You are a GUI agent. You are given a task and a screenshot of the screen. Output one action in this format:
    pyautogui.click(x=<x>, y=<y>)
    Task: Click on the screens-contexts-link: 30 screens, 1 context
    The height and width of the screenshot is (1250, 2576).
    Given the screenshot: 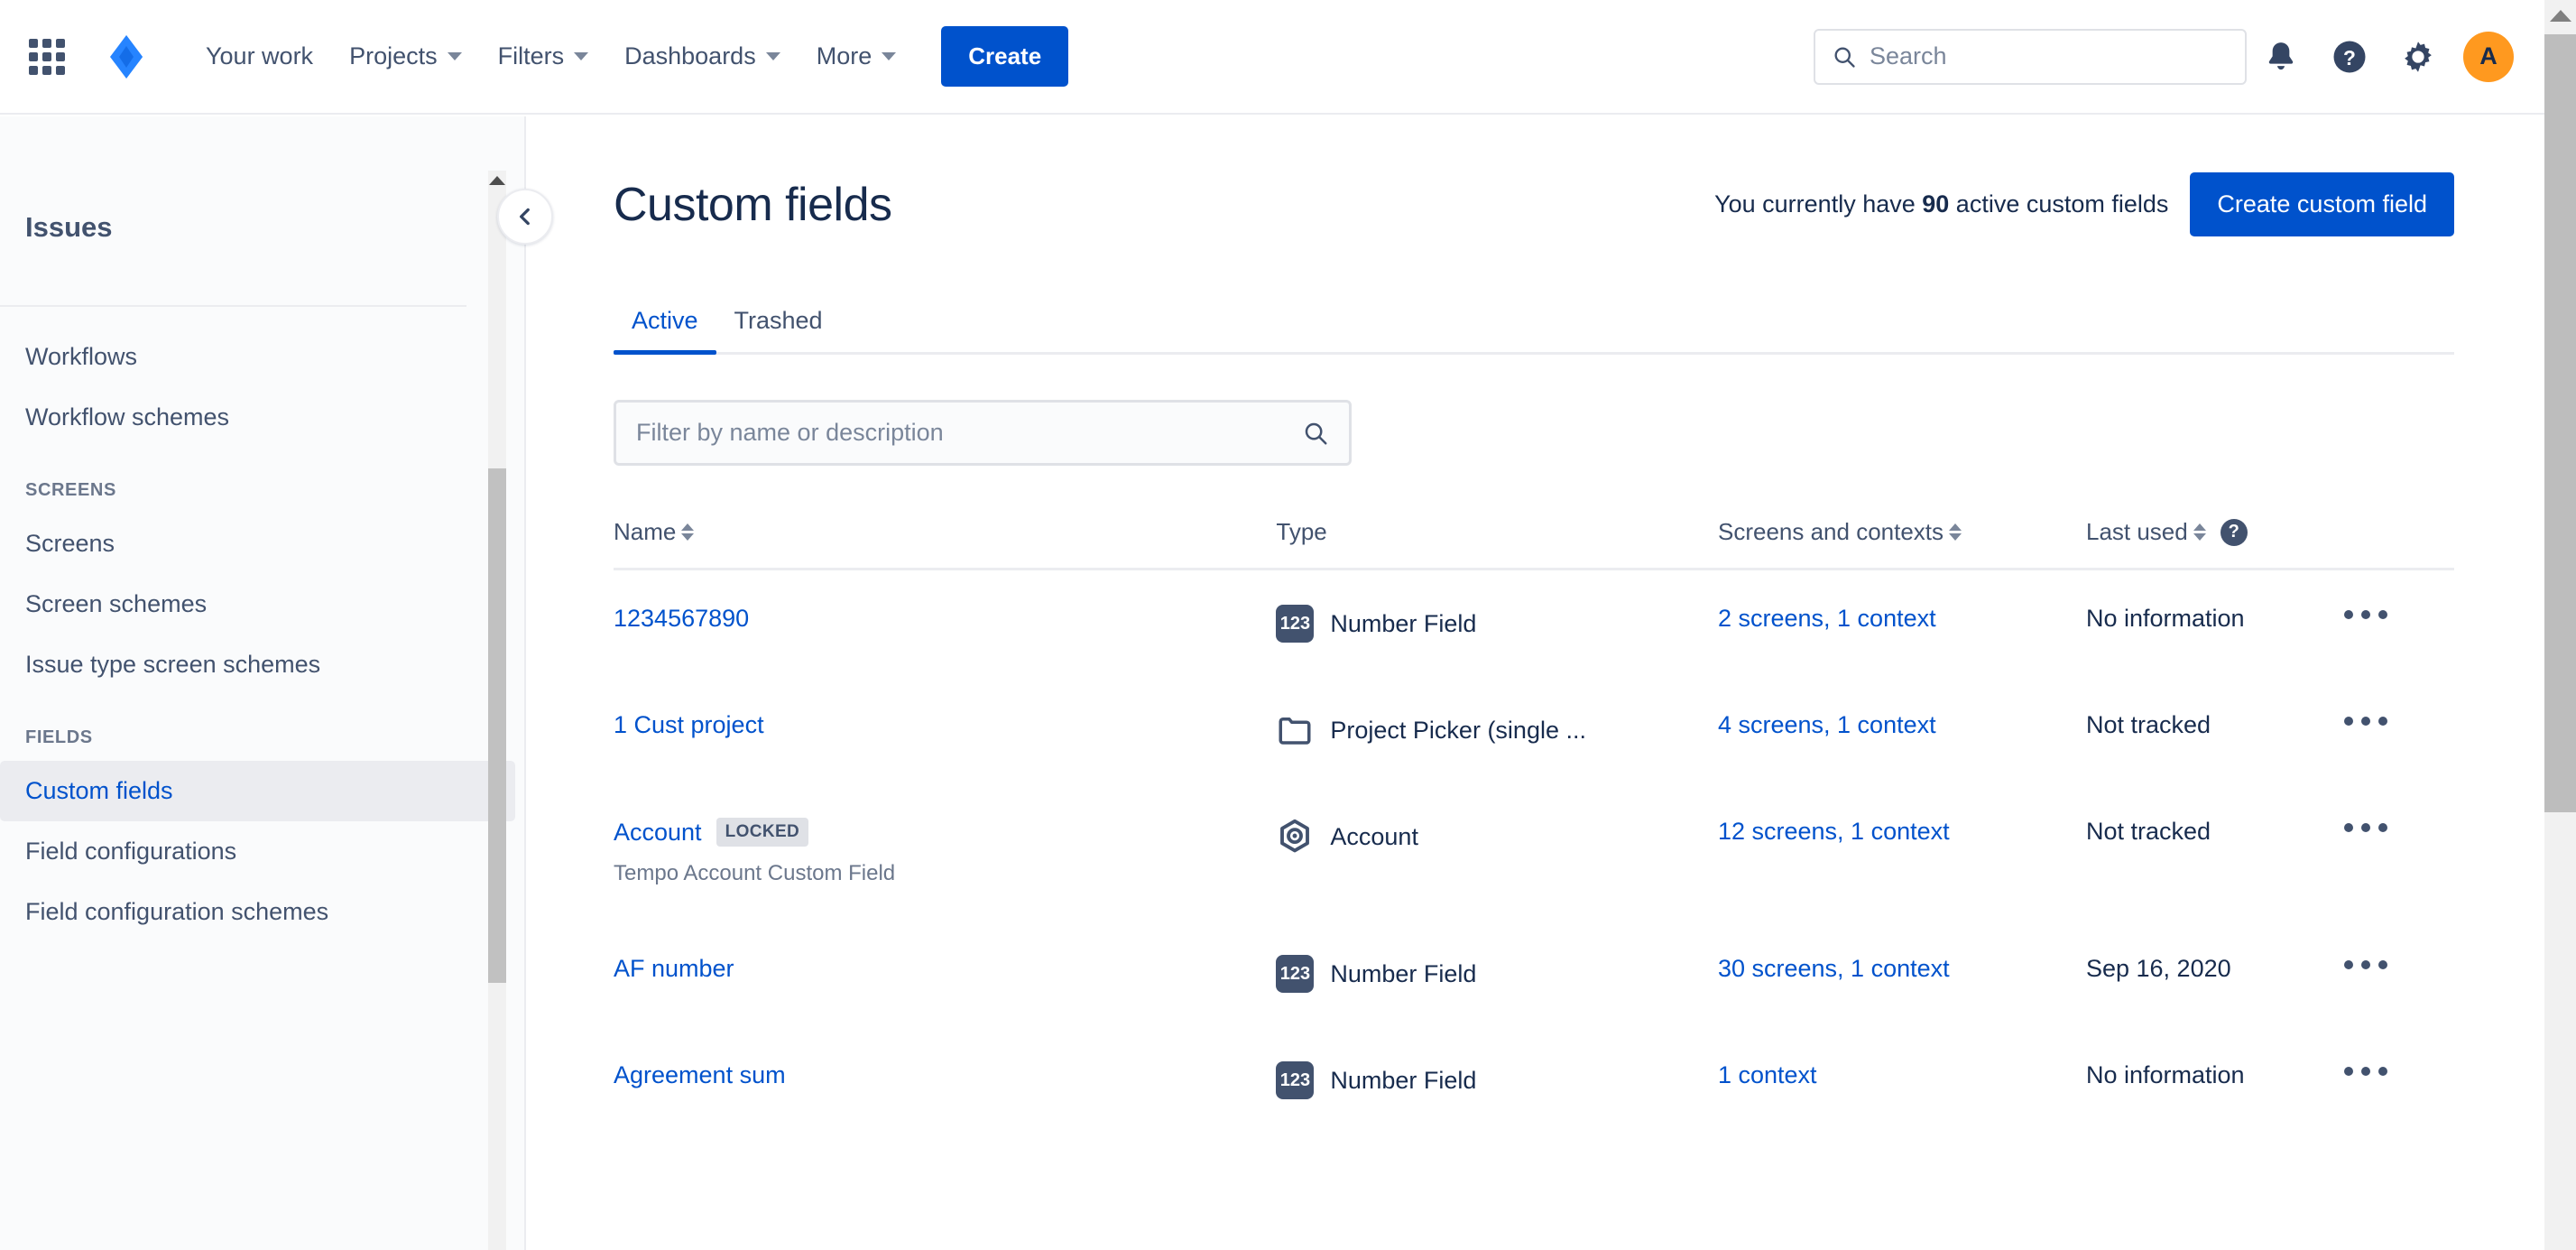 What is the action you would take?
    pyautogui.click(x=1834, y=969)
    